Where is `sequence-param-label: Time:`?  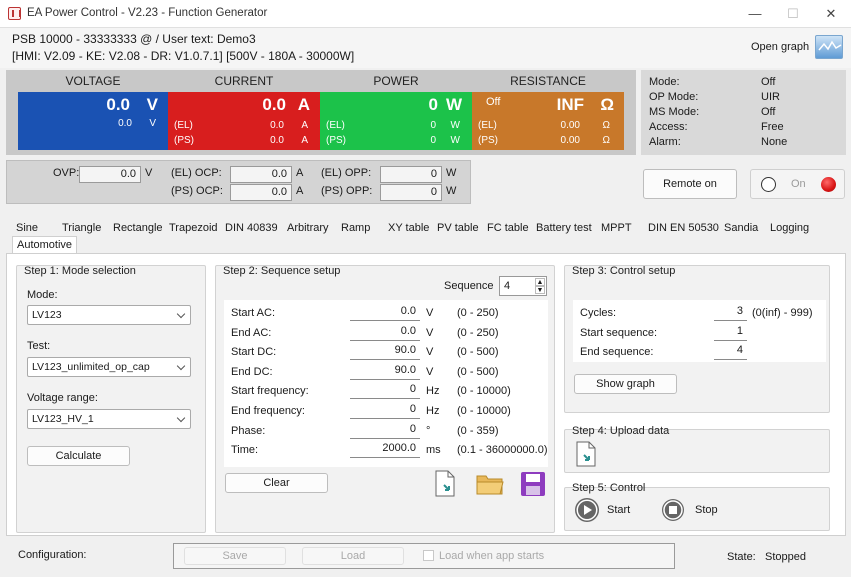
sequence-param-label: Time: is located at coordinates (245, 450).